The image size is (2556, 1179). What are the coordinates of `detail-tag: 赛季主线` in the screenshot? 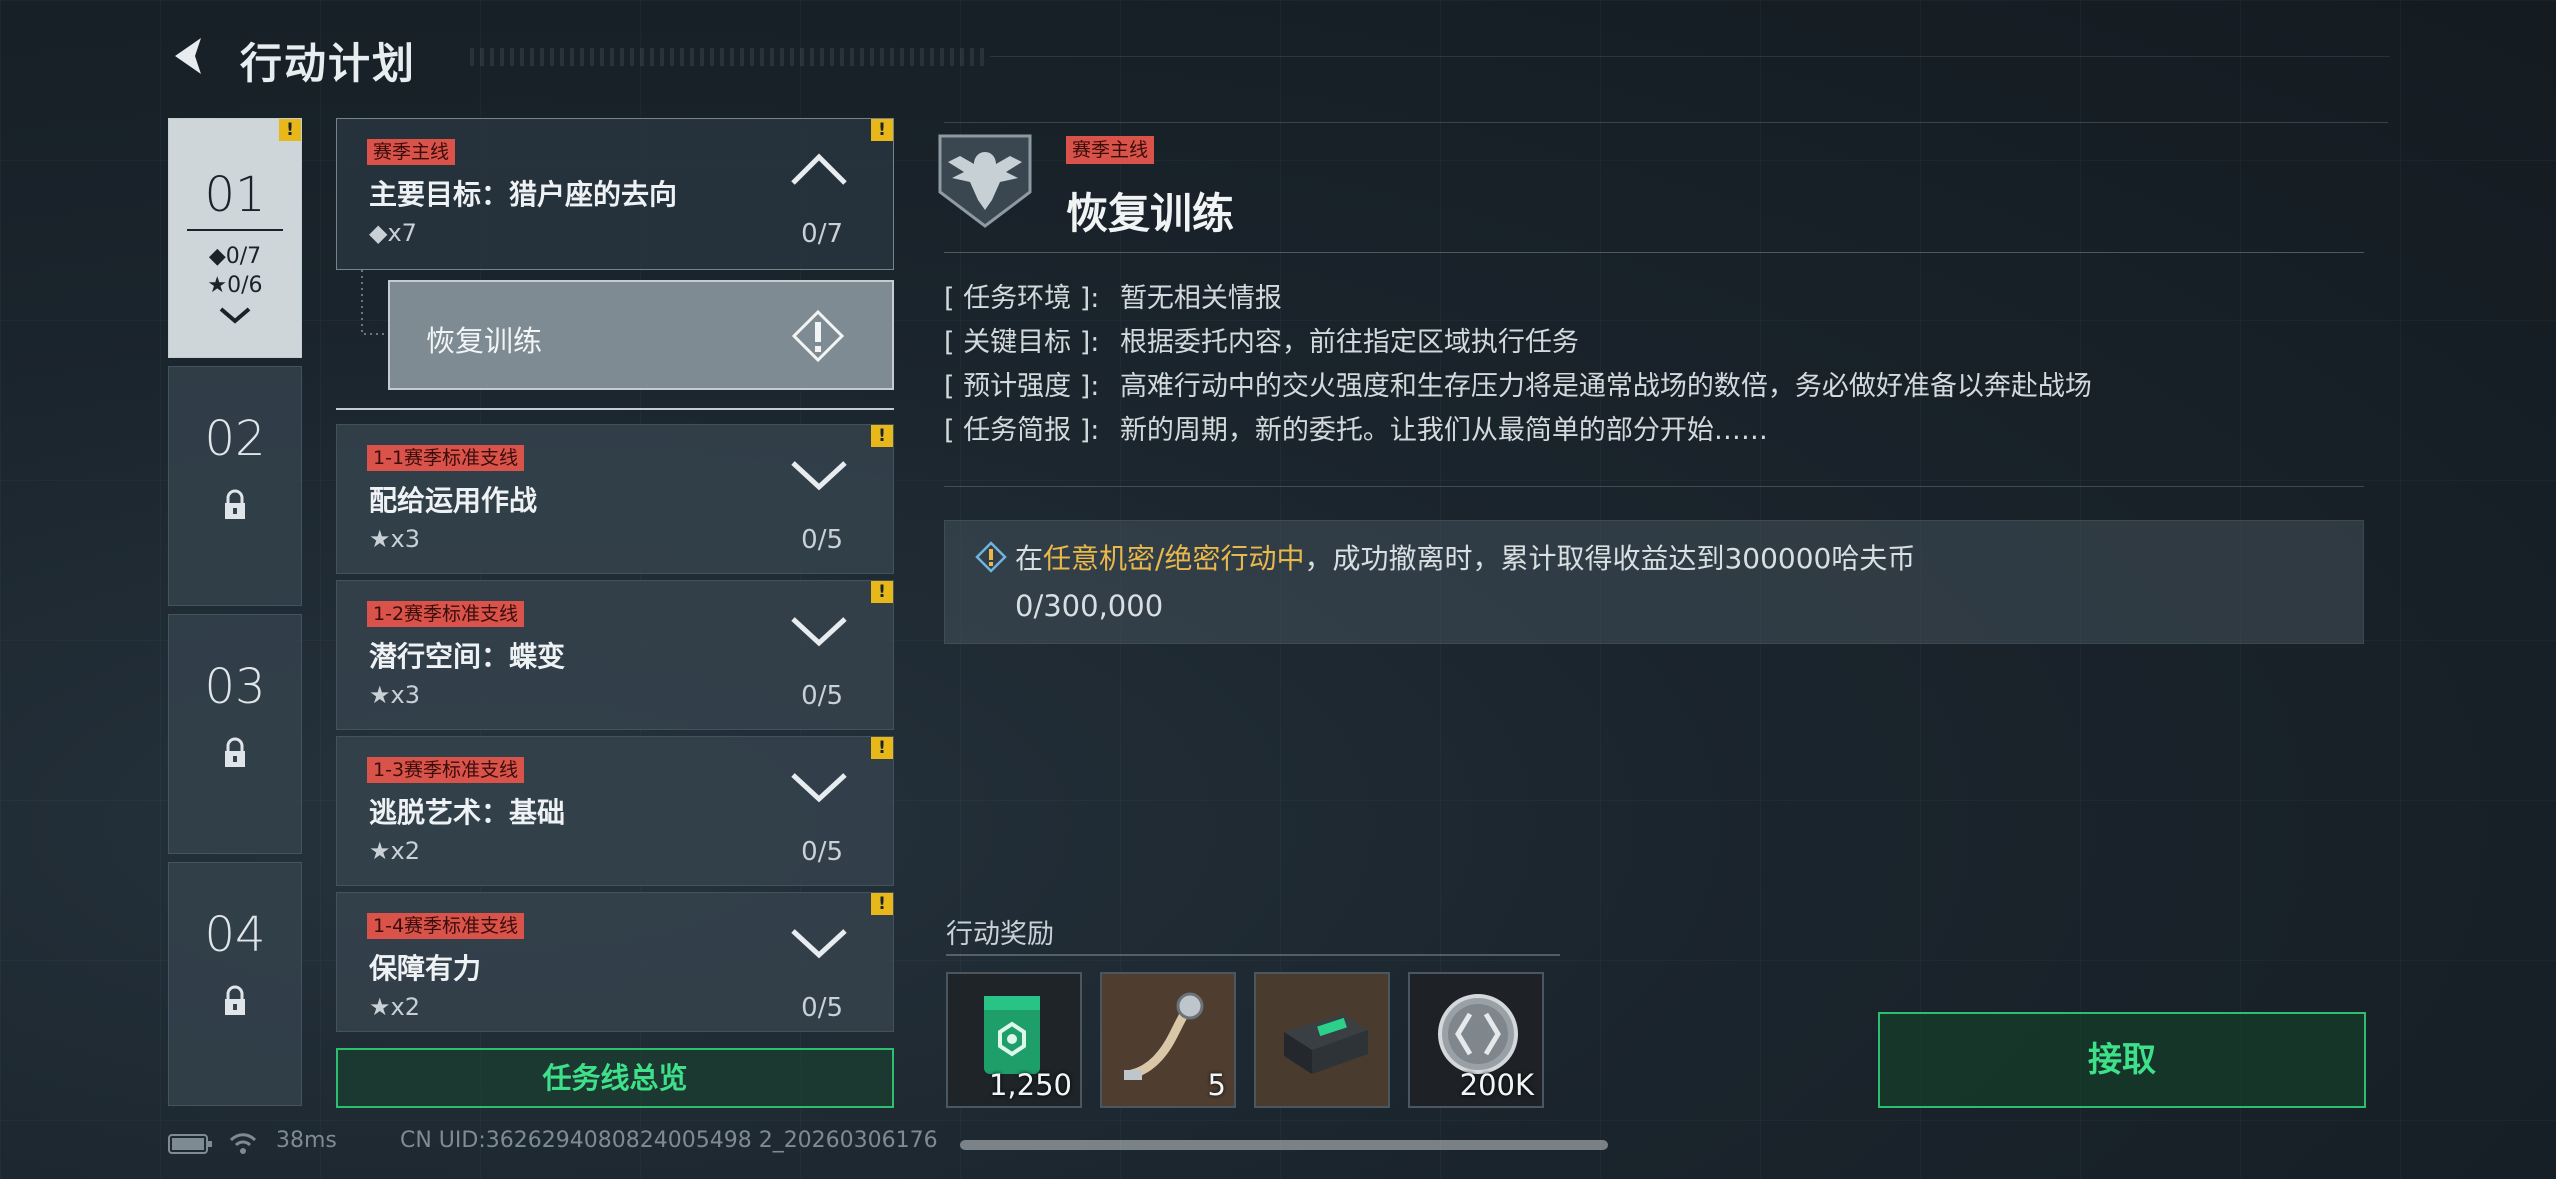 It's located at (1110, 150).